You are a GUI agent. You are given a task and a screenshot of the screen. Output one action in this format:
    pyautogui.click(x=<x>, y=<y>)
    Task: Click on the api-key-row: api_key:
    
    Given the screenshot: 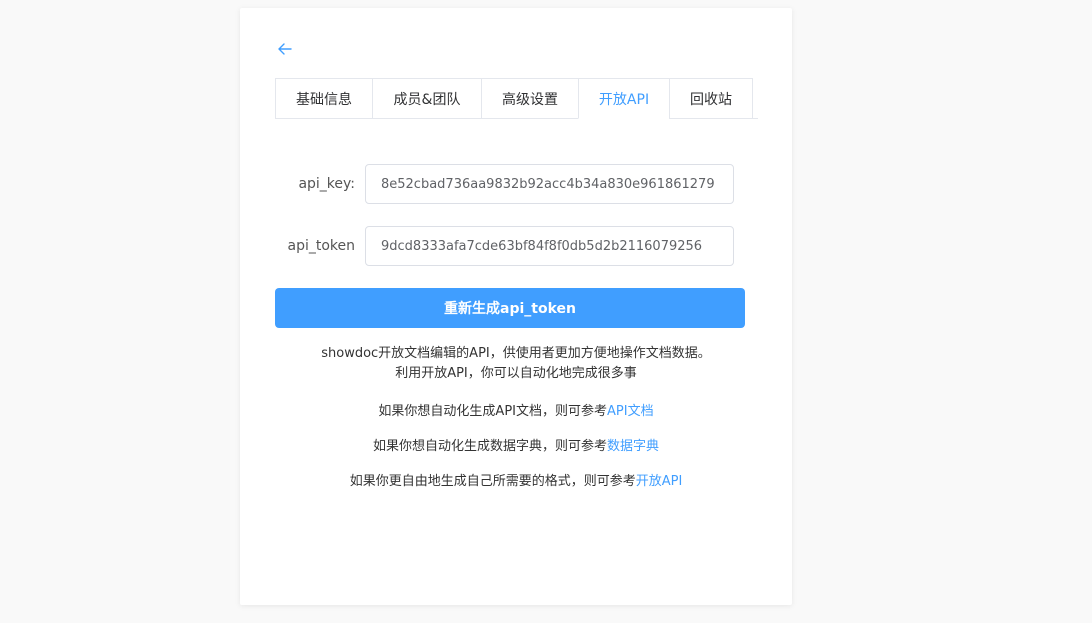 What is the action you would take?
    pyautogui.click(x=504, y=184)
    